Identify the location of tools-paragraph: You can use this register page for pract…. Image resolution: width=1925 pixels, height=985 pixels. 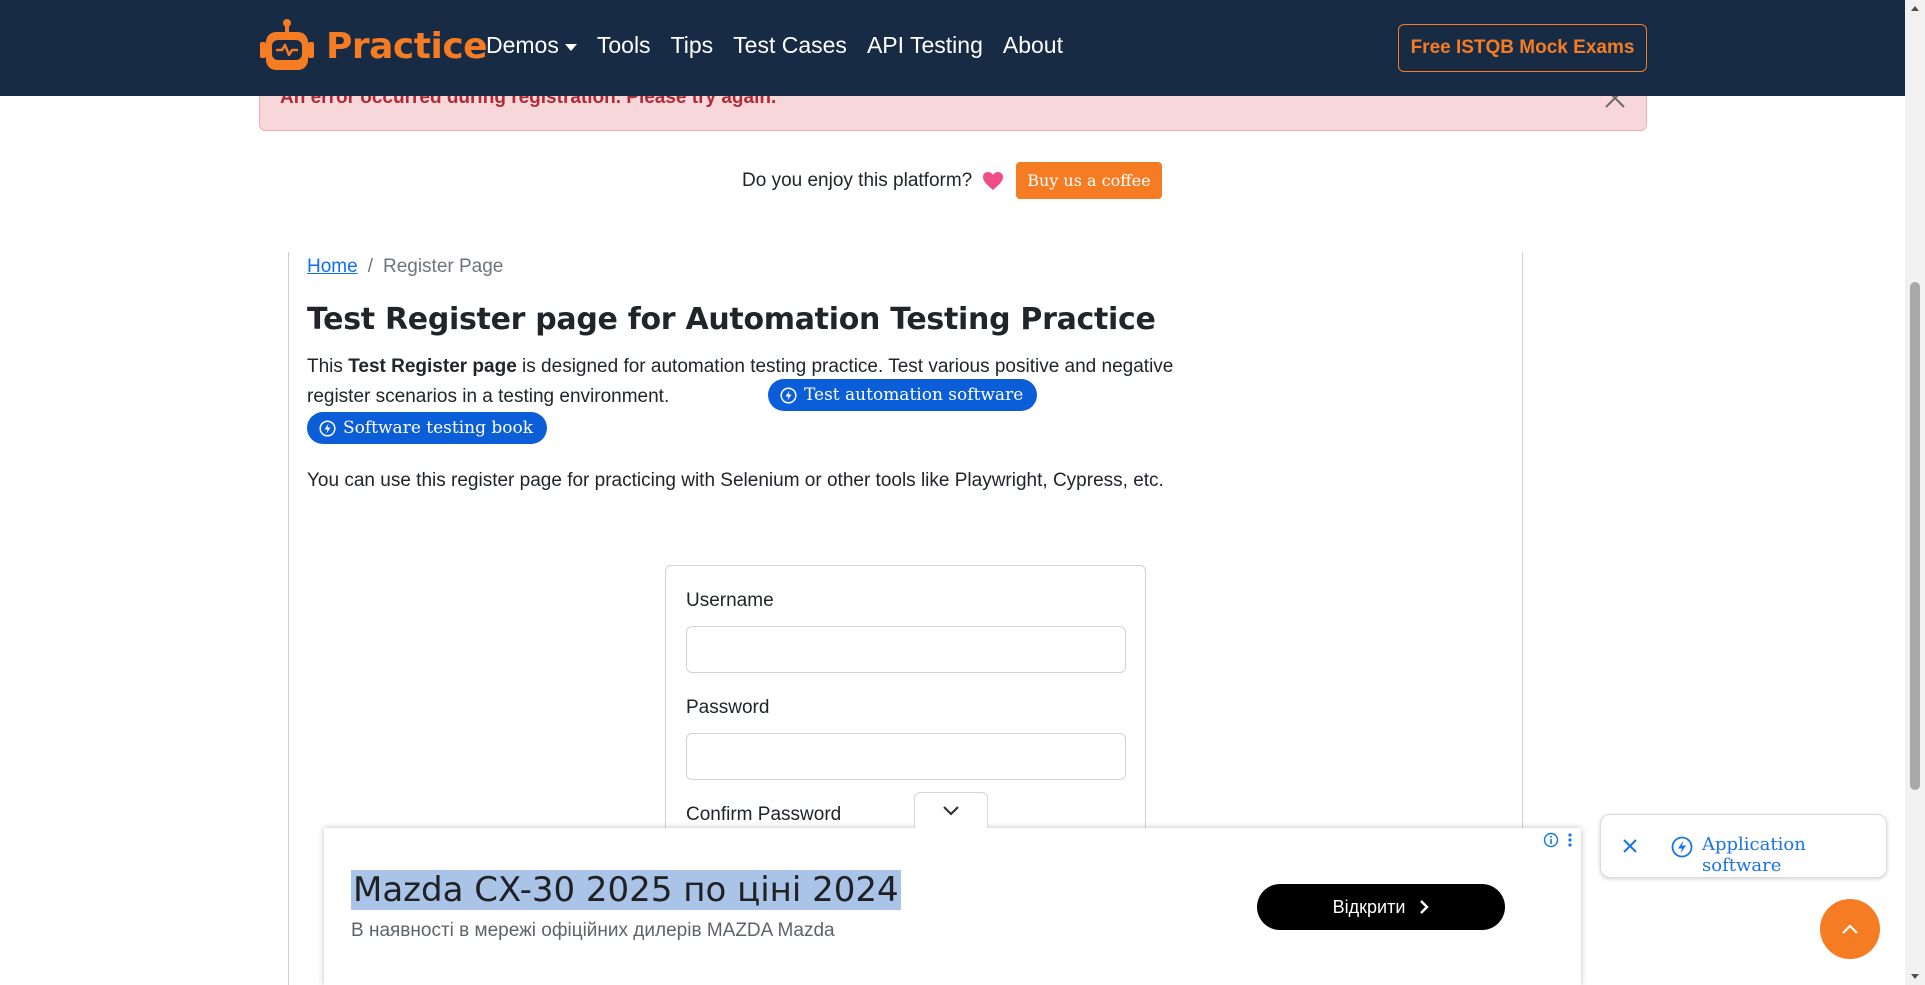
(735, 480).